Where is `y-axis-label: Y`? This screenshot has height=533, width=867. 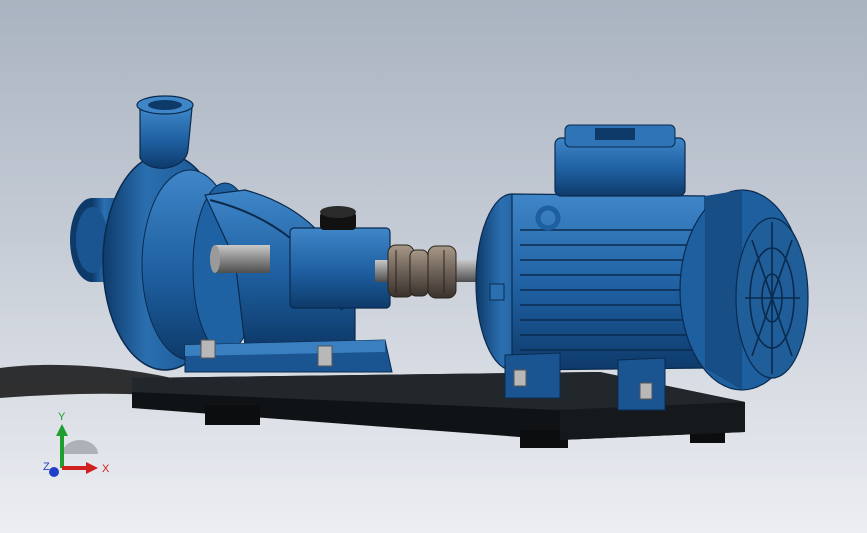 y-axis-label: Y is located at coordinates (62, 417).